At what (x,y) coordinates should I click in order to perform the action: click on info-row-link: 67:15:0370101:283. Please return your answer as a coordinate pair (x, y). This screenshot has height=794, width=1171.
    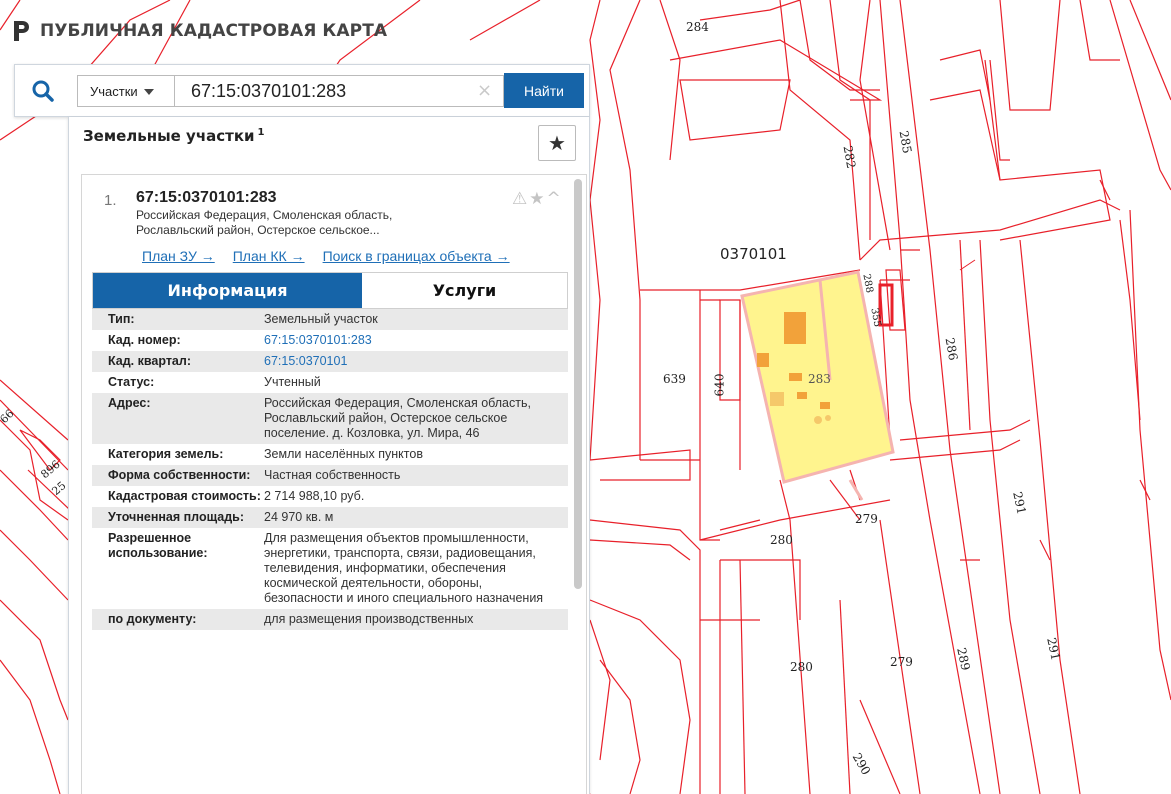
    Looking at the image, I should click on (416, 340).